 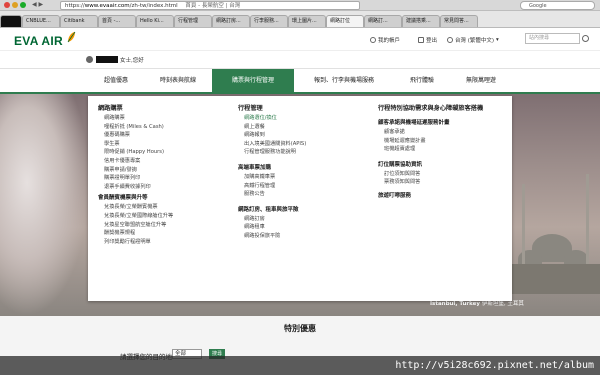 I want to click on link-booking-receipt: 購票證明單列印, so click(x=163, y=178).